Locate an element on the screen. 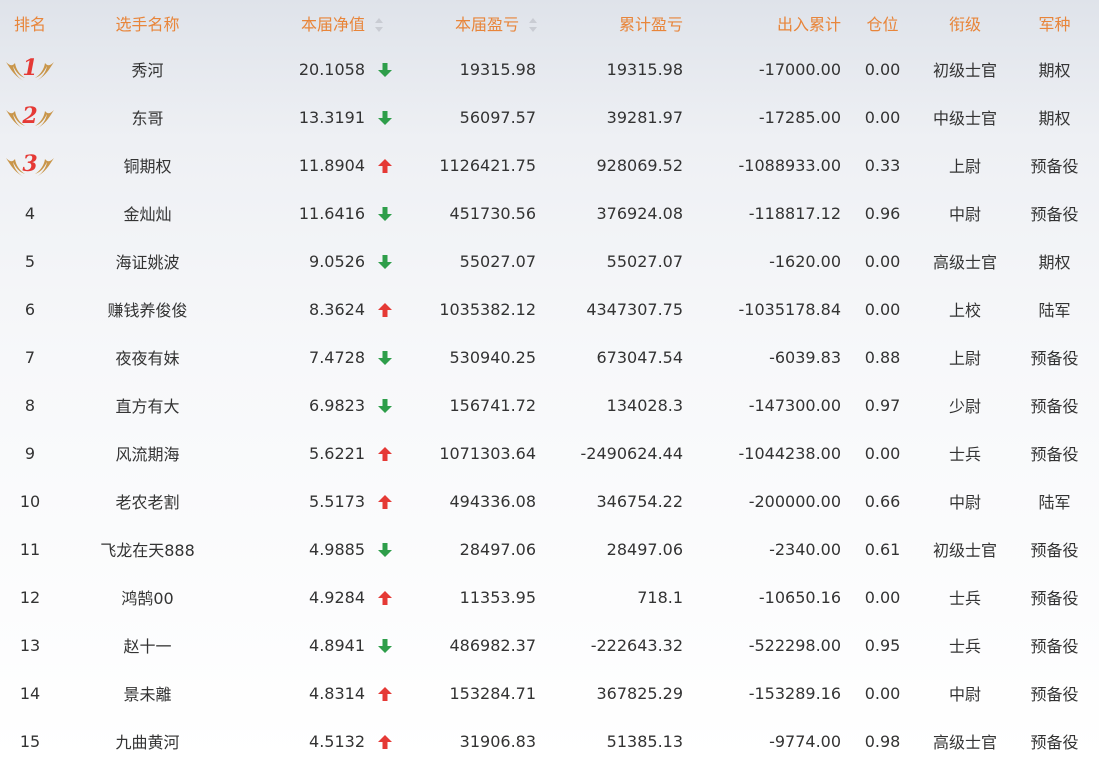 The width and height of the screenshot is (1099, 765). net-value: 4.8941 is located at coordinates (337, 645).